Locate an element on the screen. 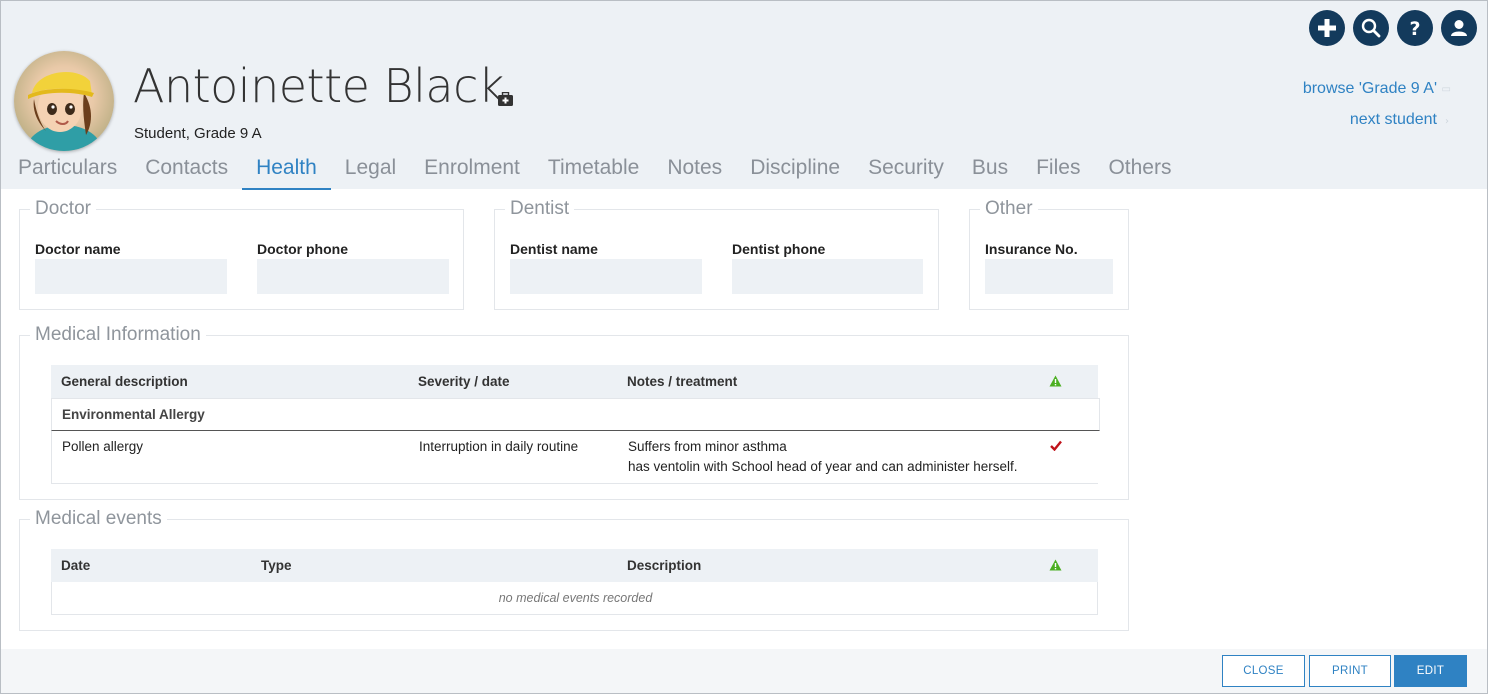 This screenshot has height=694, width=1488. col-date: Date is located at coordinates (76, 565).